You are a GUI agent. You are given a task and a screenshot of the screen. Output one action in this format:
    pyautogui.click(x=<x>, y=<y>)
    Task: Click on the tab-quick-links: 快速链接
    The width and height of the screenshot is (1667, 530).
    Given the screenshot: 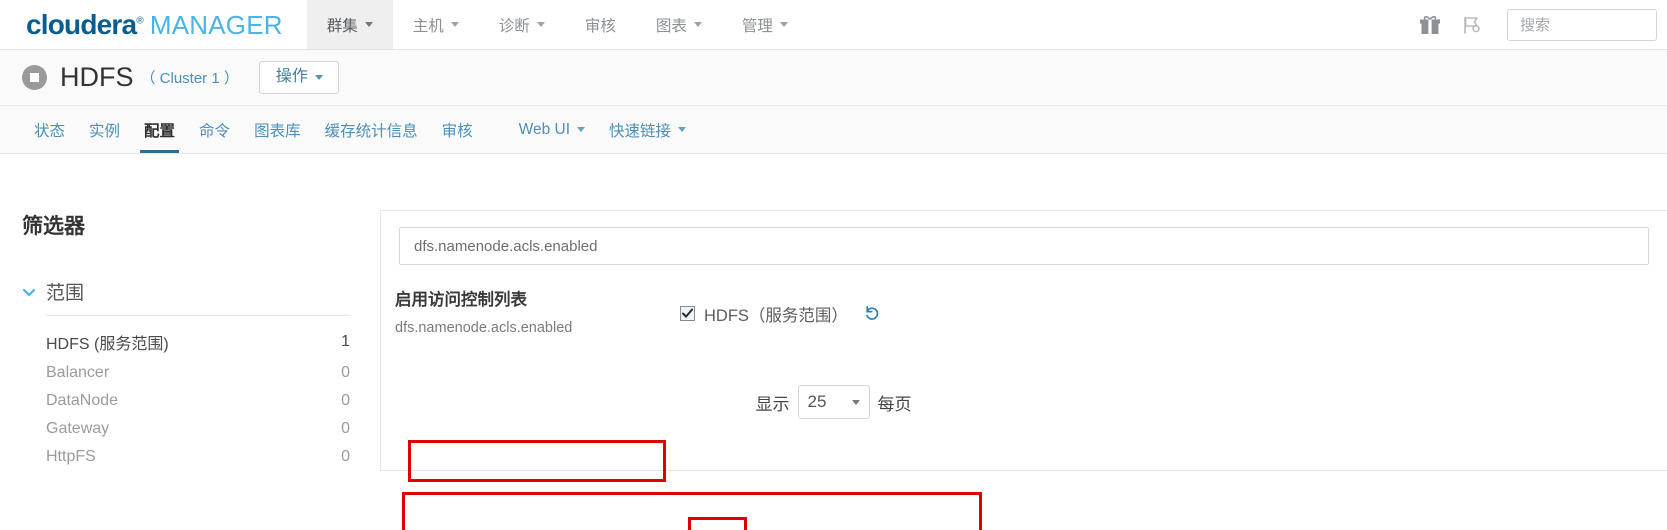 What is the action you would take?
    pyautogui.click(x=647, y=129)
    